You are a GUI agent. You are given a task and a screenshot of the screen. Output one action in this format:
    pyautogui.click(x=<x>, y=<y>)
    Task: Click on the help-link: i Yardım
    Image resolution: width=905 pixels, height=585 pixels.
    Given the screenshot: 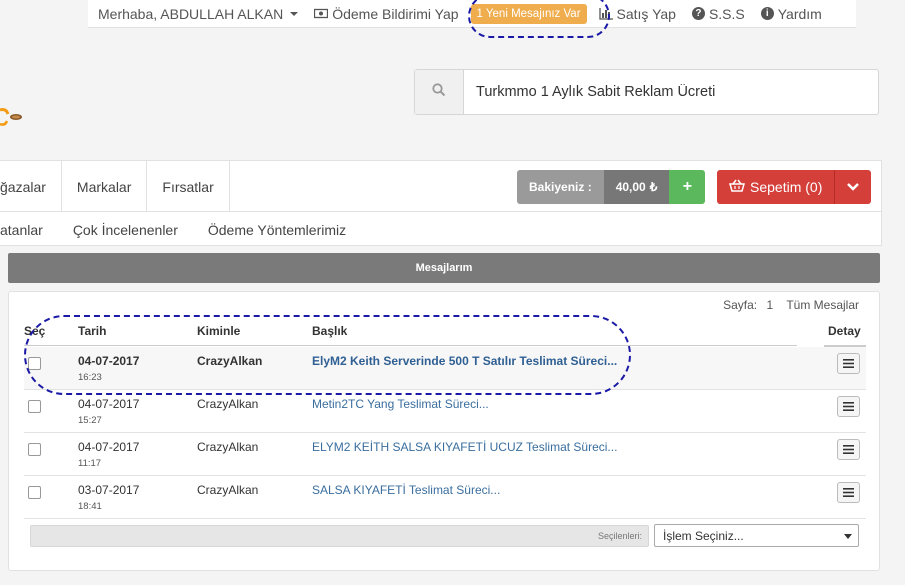 What is the action you would take?
    pyautogui.click(x=791, y=14)
    